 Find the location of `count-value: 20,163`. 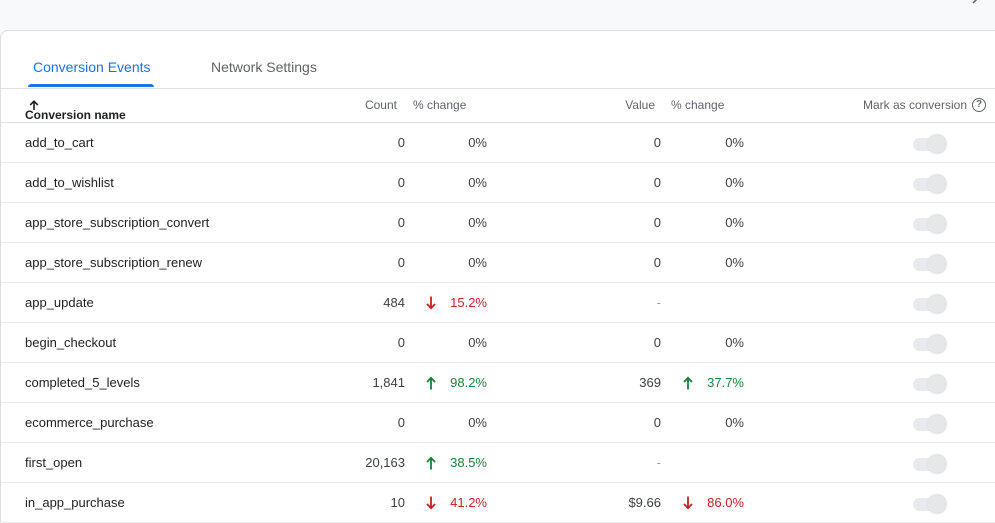

count-value: 20,163 is located at coordinates (385, 462).